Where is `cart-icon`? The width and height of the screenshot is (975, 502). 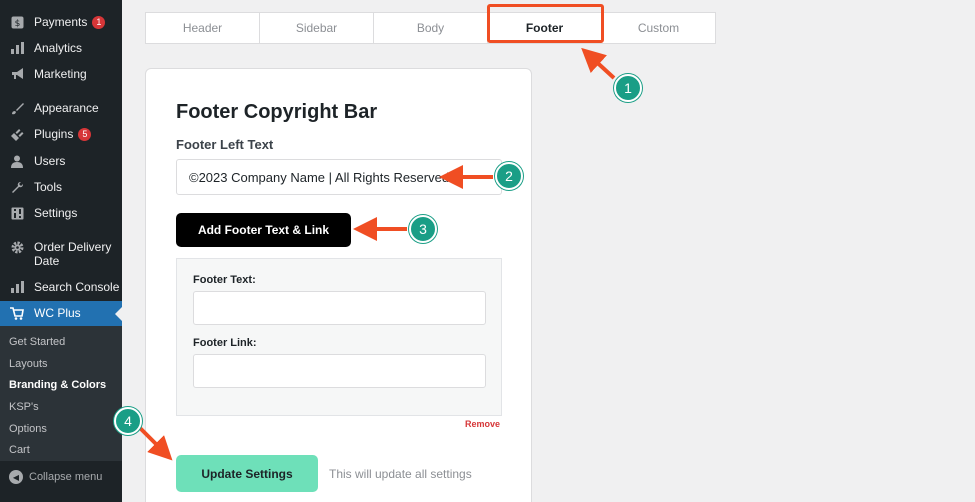
cart-icon is located at coordinates (17, 313).